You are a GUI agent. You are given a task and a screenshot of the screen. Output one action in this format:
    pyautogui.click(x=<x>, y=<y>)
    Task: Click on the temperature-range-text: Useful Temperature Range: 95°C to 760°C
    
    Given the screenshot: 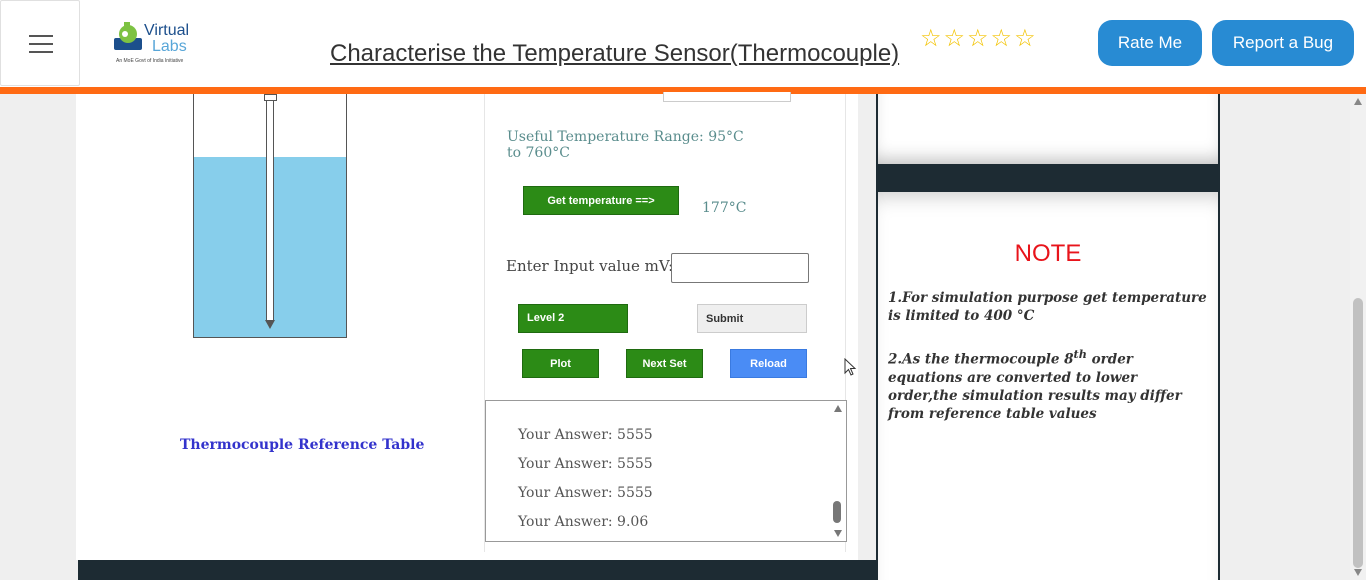 What is the action you would take?
    pyautogui.click(x=625, y=145)
    